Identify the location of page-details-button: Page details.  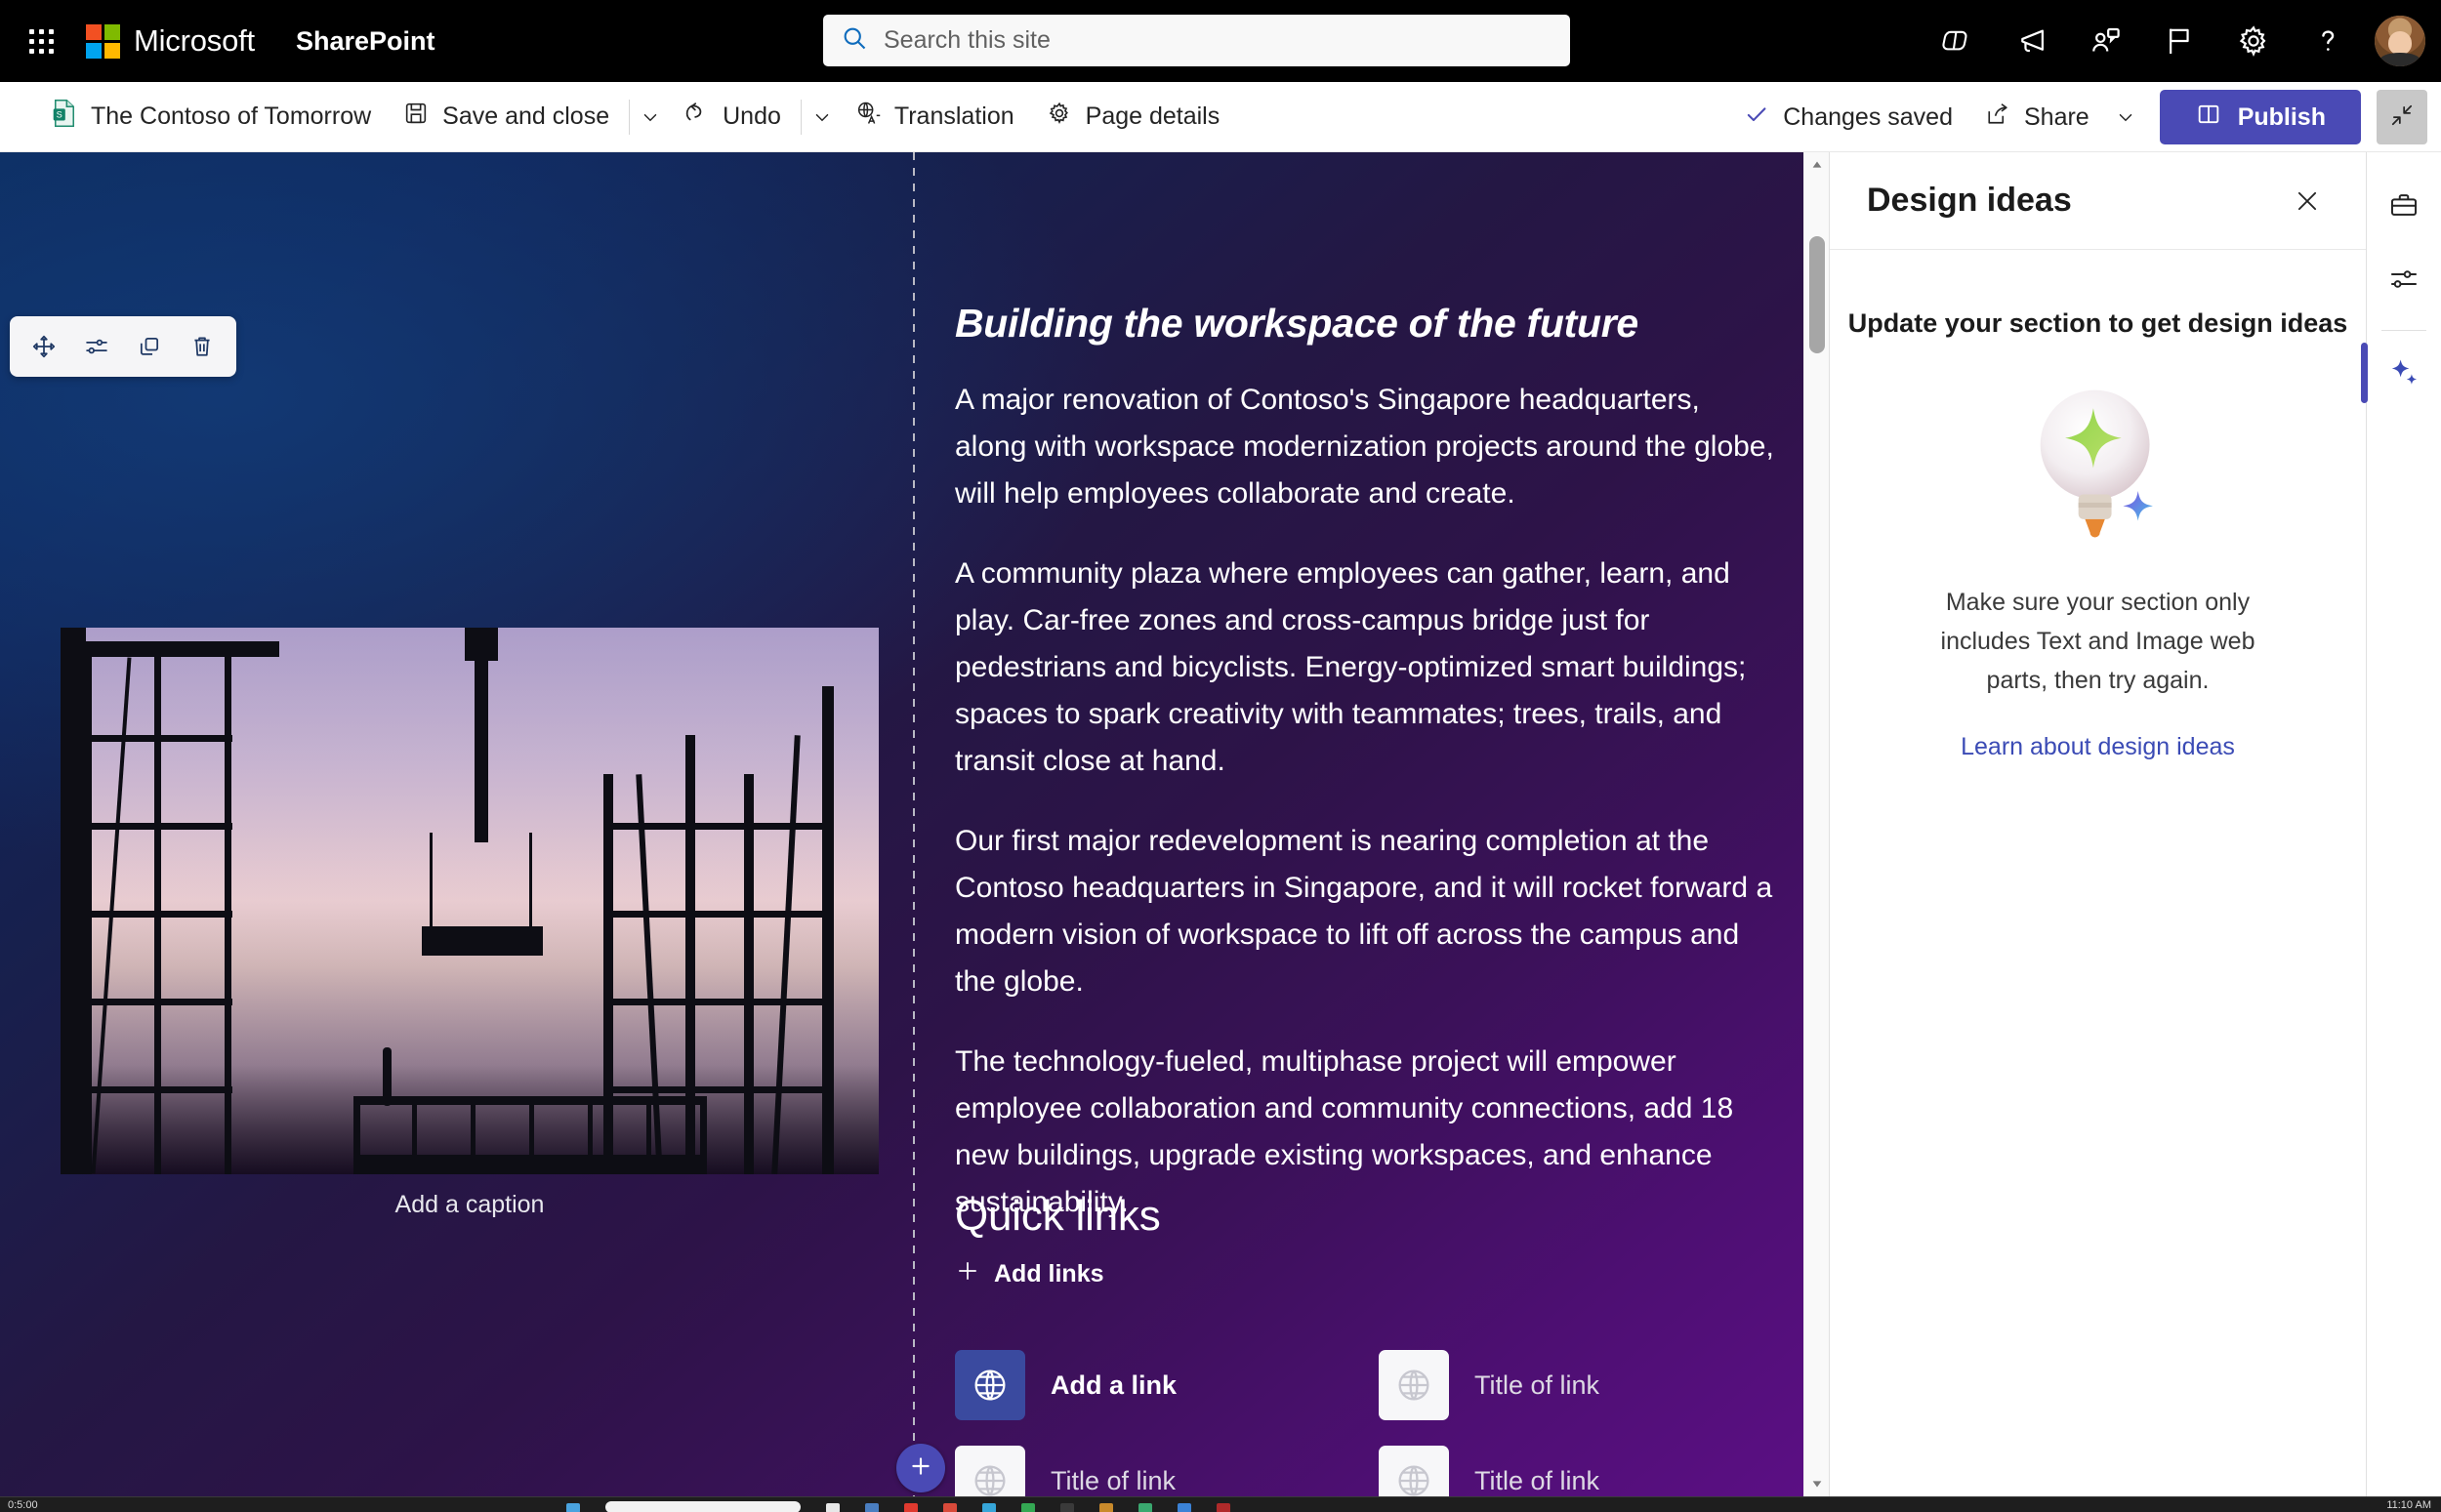
(1133, 117).